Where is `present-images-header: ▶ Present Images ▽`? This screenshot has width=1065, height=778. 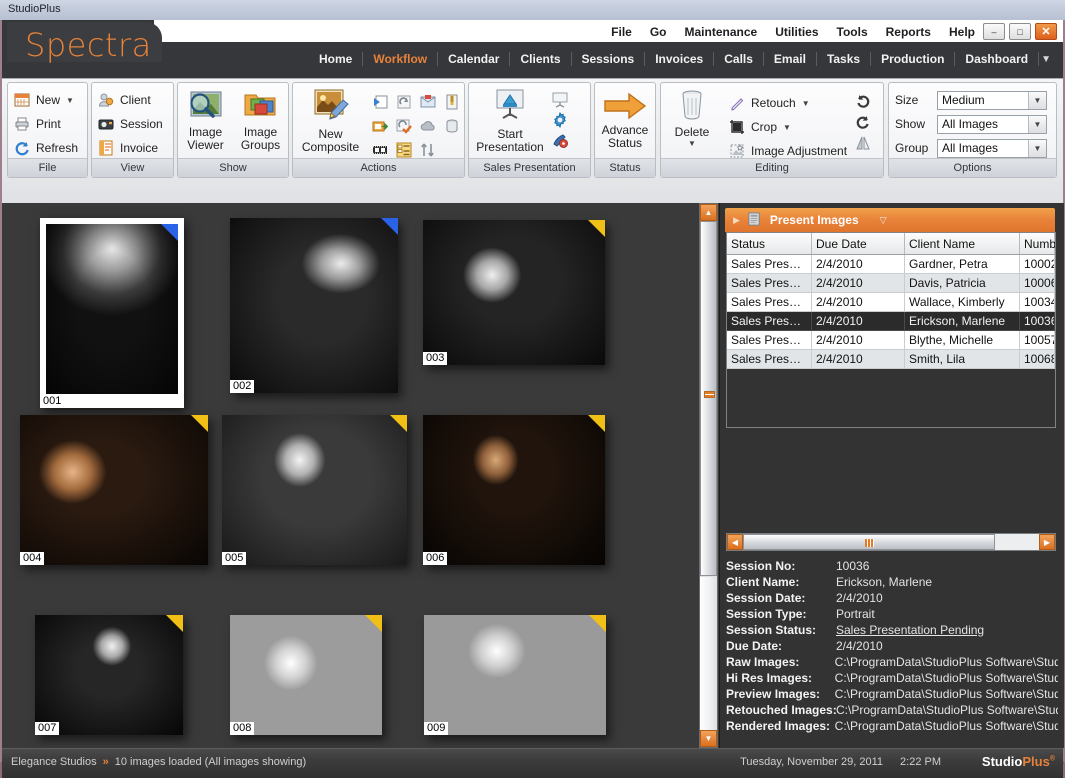 present-images-header: ▶ Present Images ▽ is located at coordinates (890, 220).